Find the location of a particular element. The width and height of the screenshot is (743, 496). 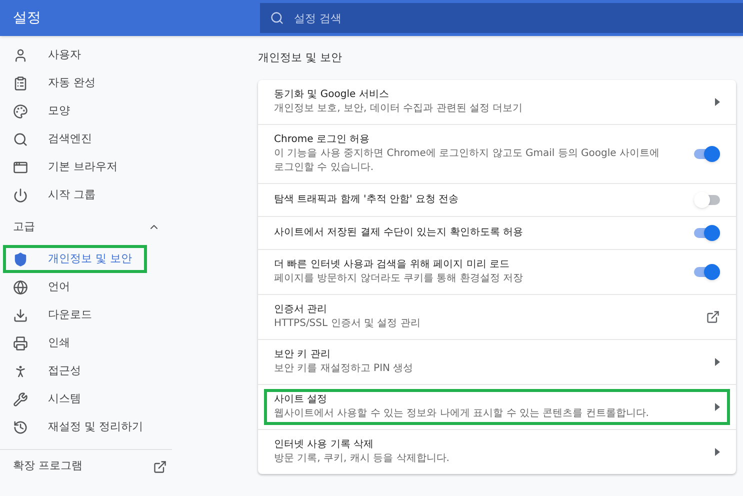

palette-icon is located at coordinates (20, 111).